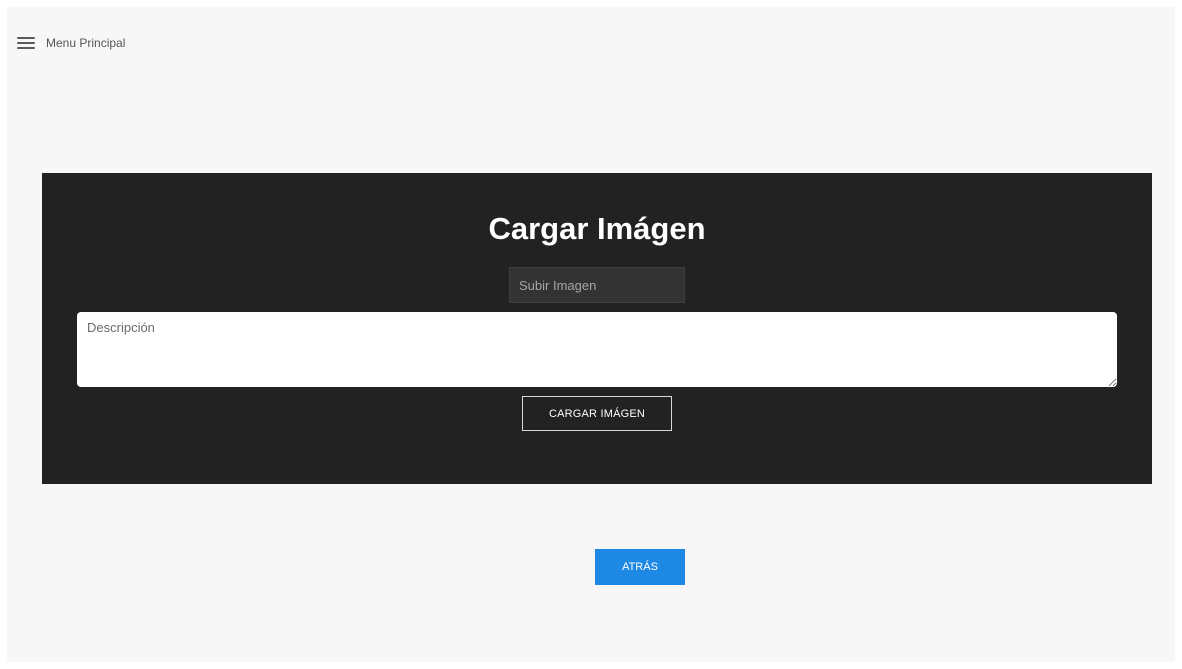 The height and width of the screenshot is (669, 1182). I want to click on main-menu-toggle: Menu Principal, so click(71, 43).